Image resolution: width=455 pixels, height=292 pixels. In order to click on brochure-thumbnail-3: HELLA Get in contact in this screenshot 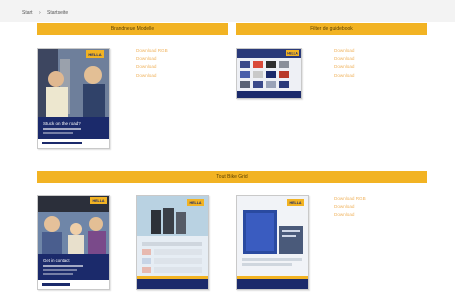, I will do `click(73, 242)`.